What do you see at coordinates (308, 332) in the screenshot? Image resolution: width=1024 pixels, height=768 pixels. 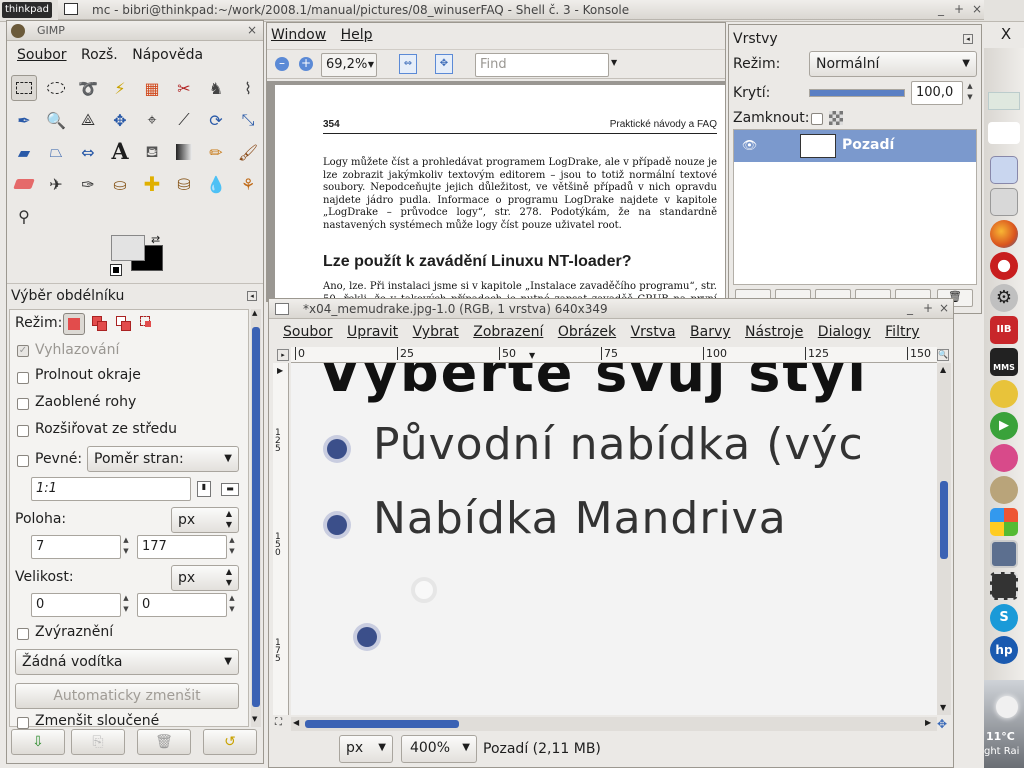 I see `menu-soubor: Soubor` at bounding box center [308, 332].